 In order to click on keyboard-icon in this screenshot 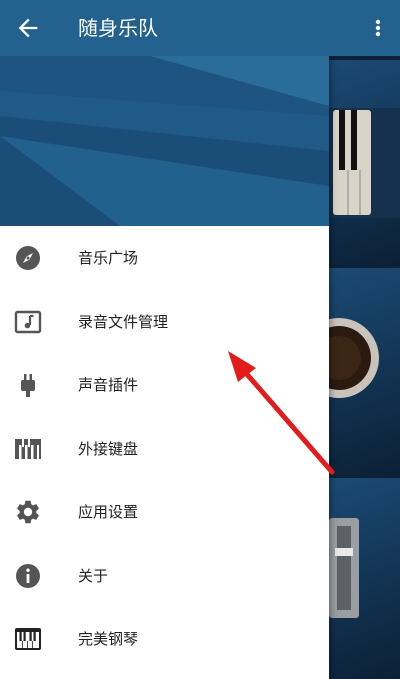, I will do `click(28, 448)`.